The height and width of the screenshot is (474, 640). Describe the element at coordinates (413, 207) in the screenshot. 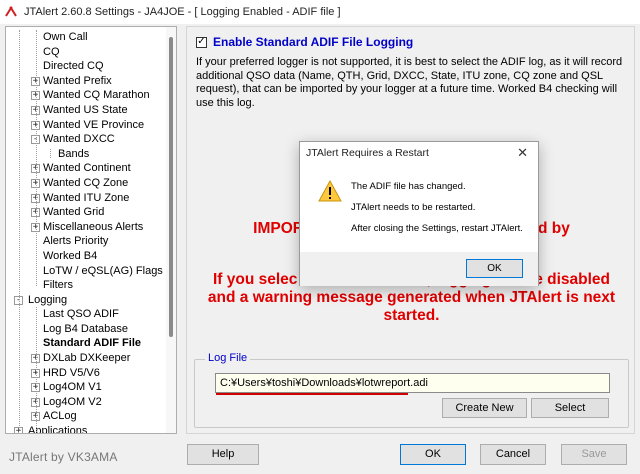

I see `dialog-message-line-2: JTAlert needs to be restarted.` at that location.